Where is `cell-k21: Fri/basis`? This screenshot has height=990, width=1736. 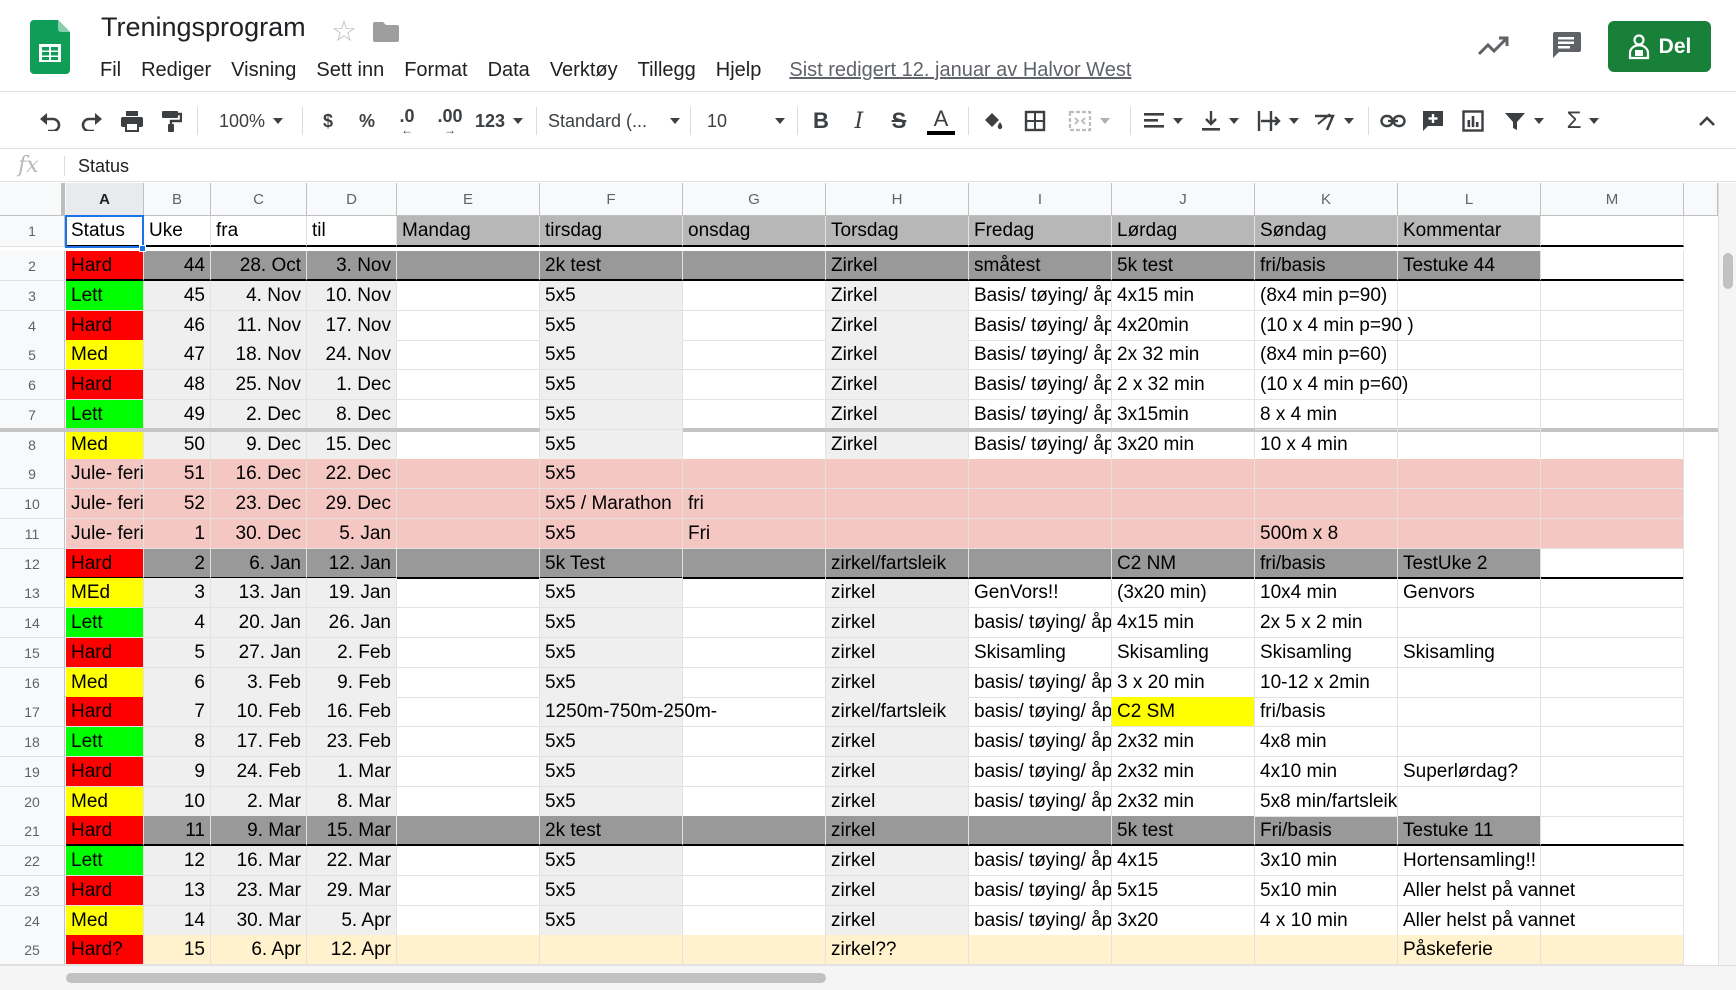 cell-k21: Fri/basis is located at coordinates (1326, 831).